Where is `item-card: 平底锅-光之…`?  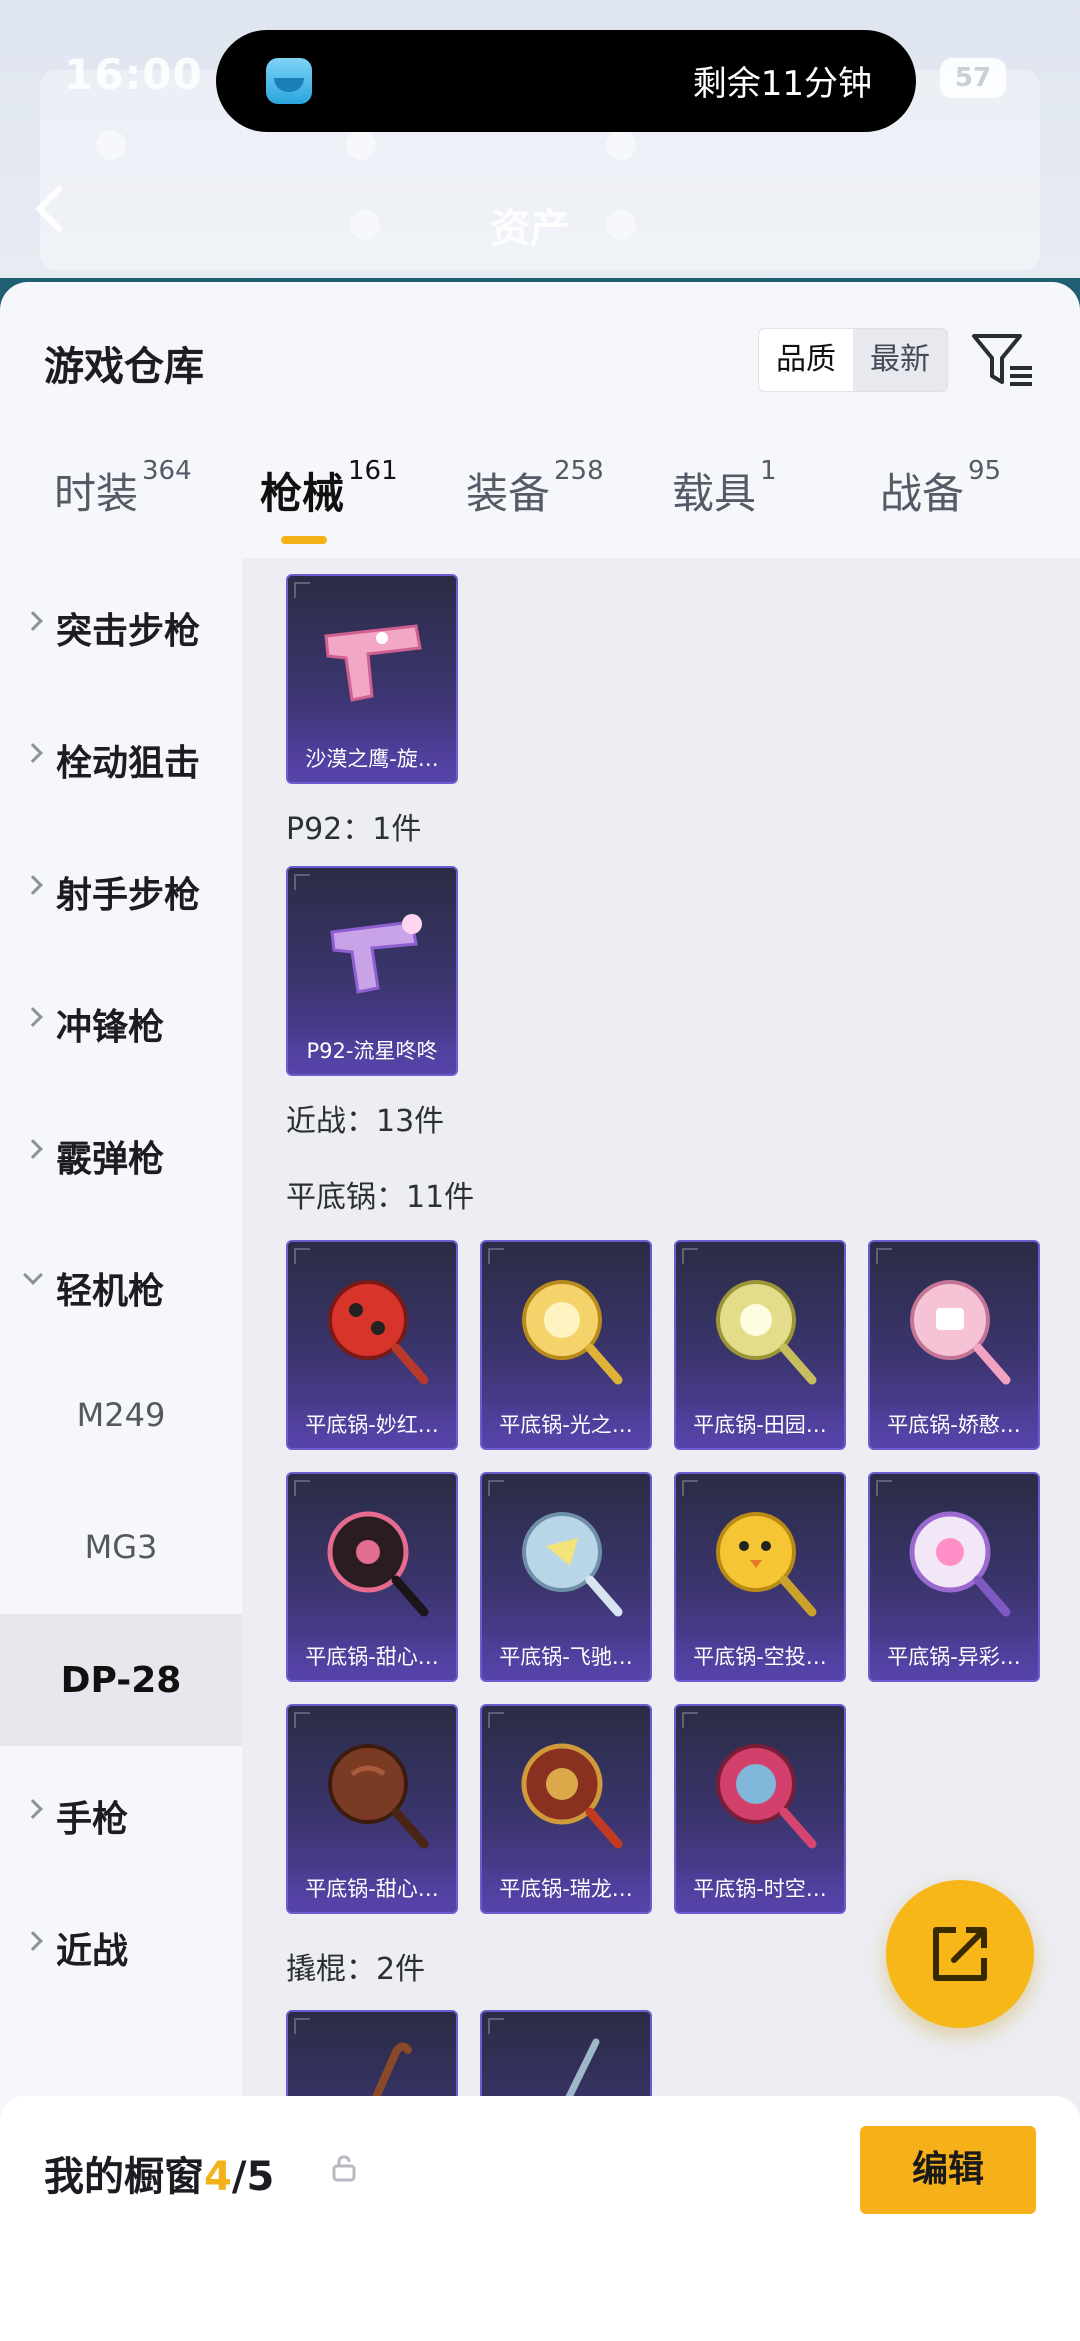 item-card: 平底锅-光之… is located at coordinates (566, 1345).